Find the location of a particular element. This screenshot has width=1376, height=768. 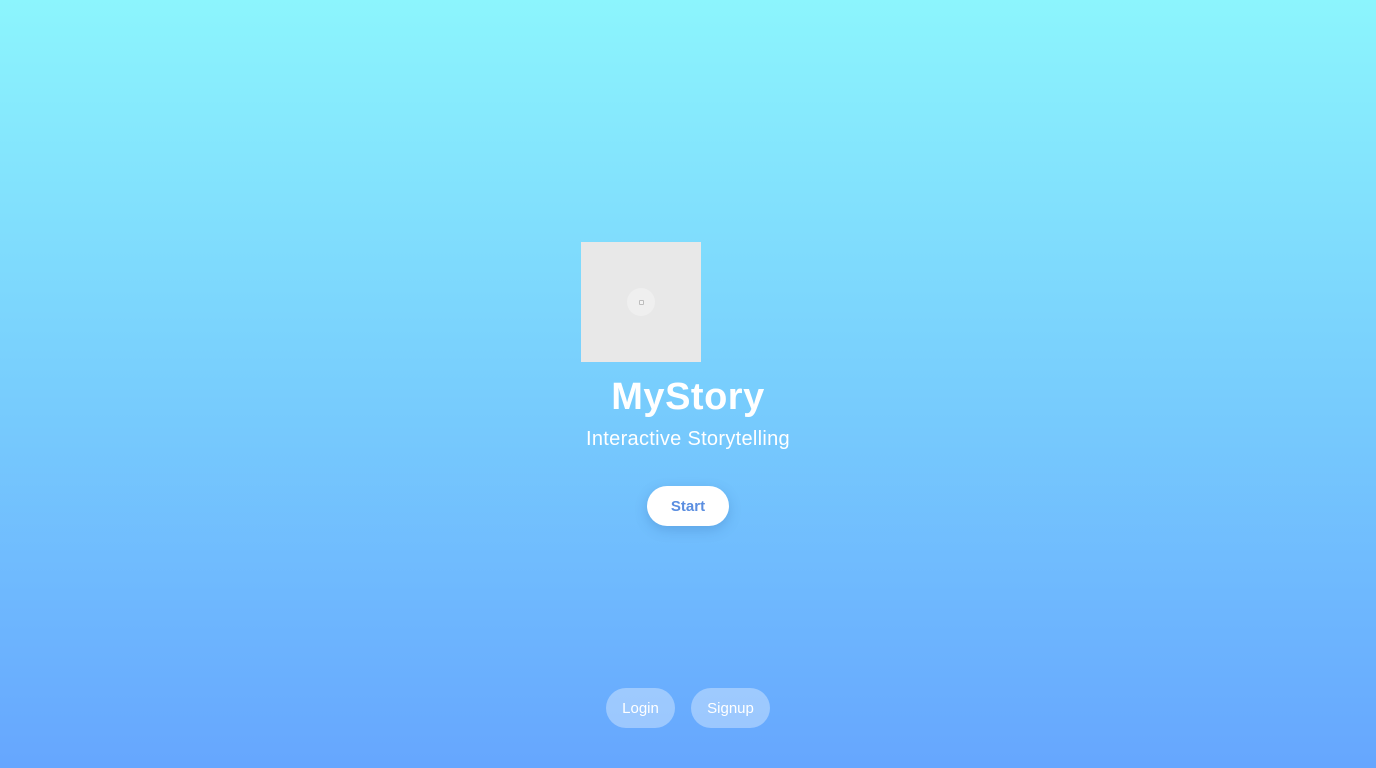

app-title: MyStory is located at coordinates (688, 397).